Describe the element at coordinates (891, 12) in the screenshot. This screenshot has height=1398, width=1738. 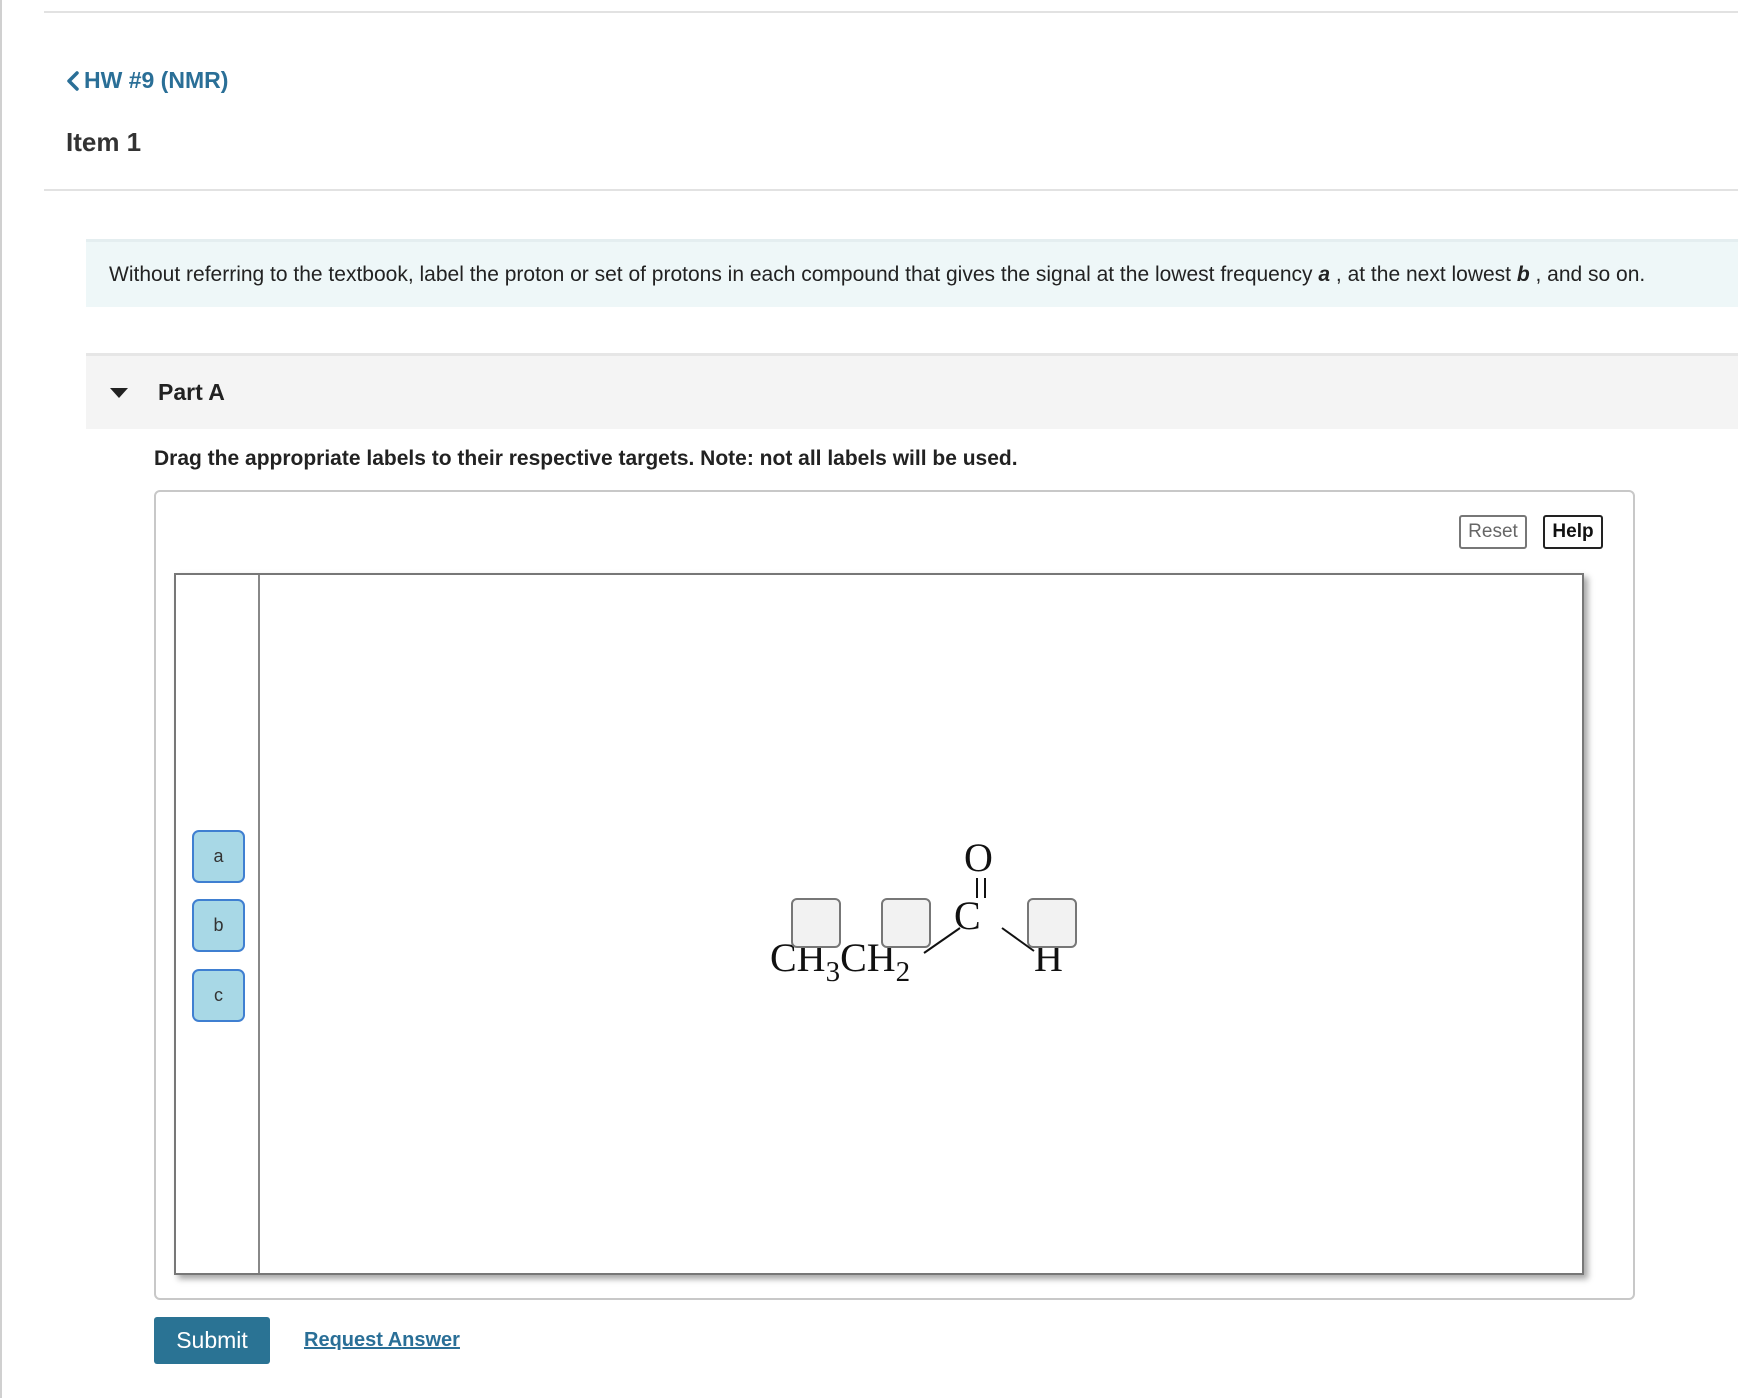
I see `top-divider` at that location.